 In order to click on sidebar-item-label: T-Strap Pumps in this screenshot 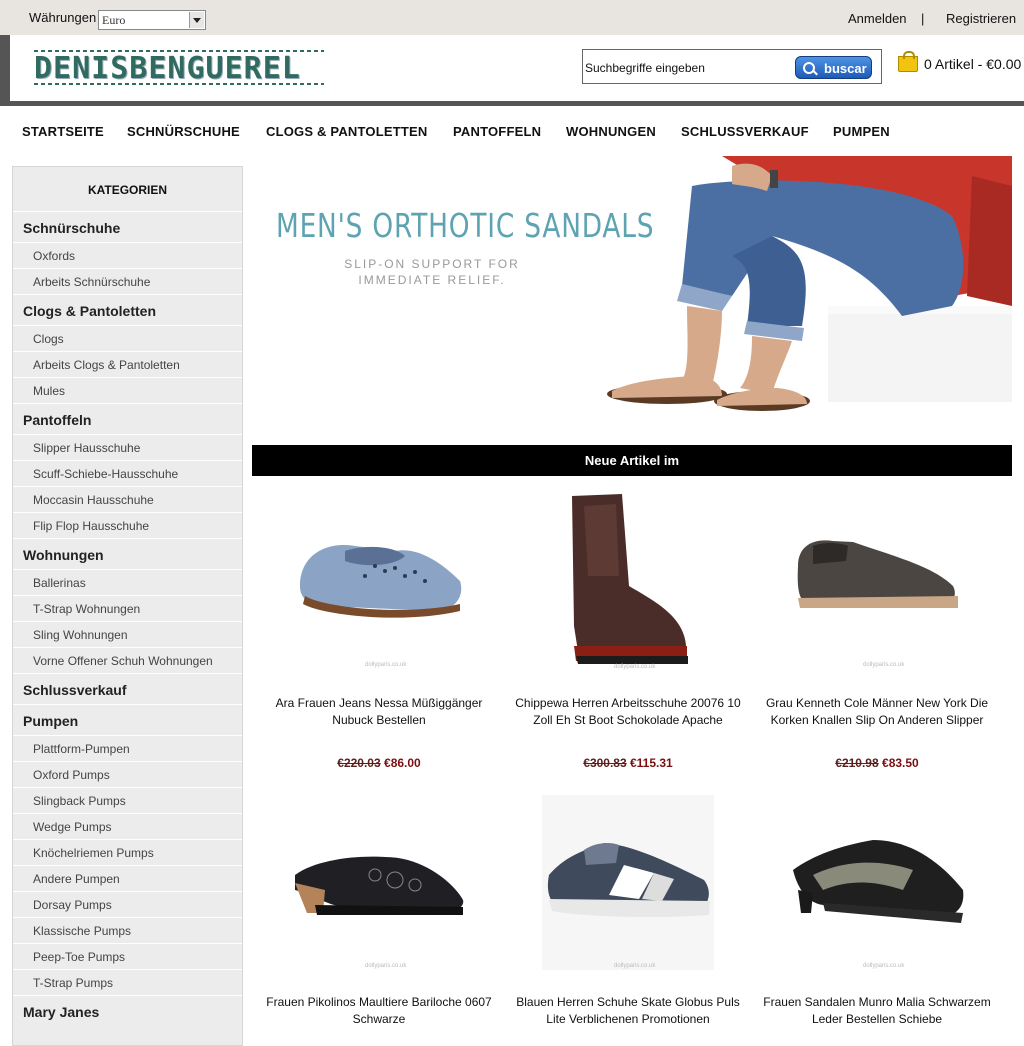, I will do `click(73, 983)`.